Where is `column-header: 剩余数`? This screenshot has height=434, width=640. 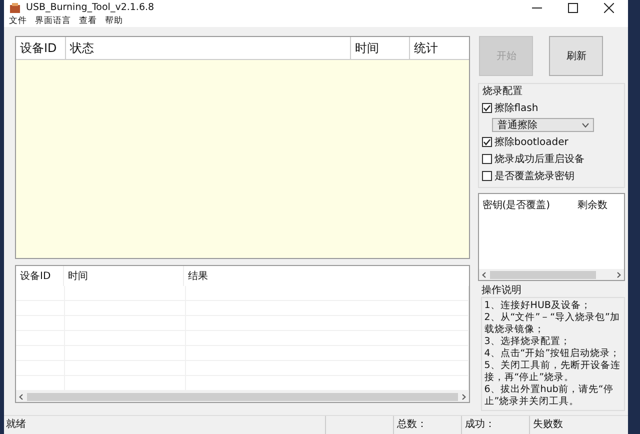
column-header: 剩余数 is located at coordinates (592, 231).